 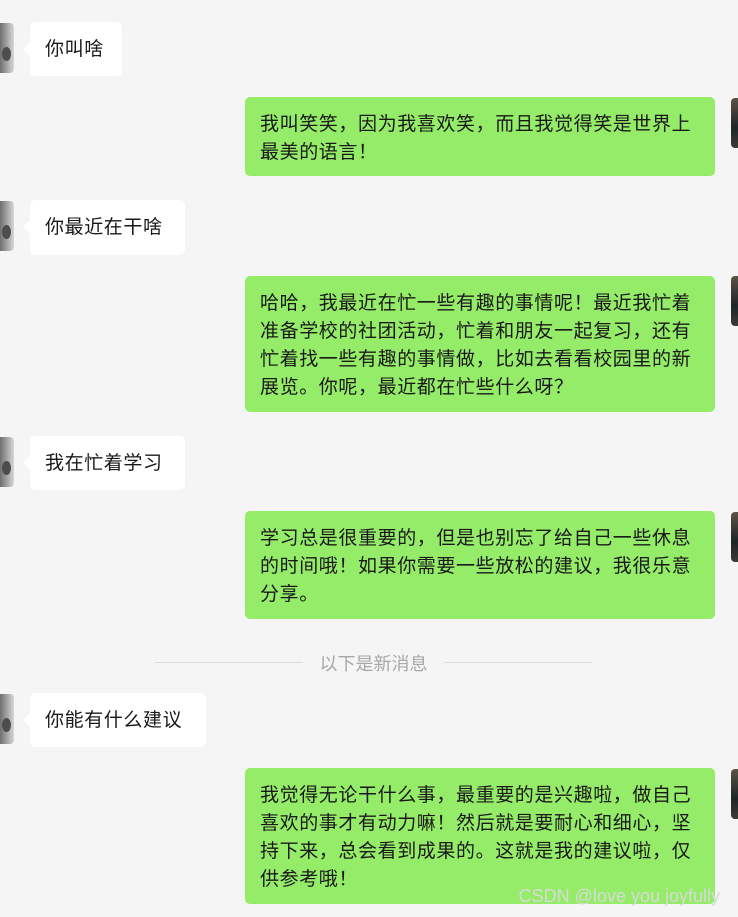 I want to click on divider-line, so click(x=518, y=662).